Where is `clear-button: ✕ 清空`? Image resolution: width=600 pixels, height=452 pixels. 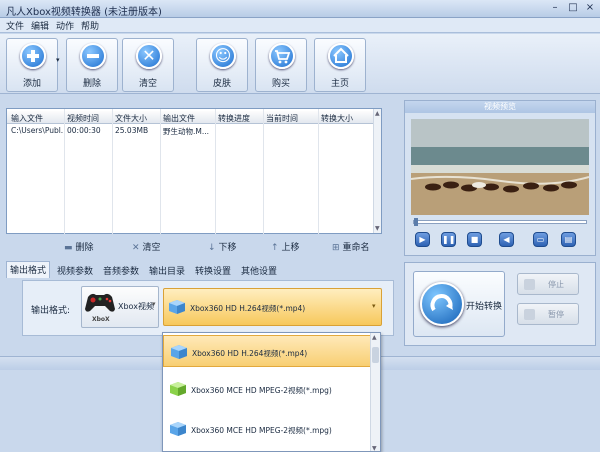
clear-button: ✕ 清空 is located at coordinates (148, 65).